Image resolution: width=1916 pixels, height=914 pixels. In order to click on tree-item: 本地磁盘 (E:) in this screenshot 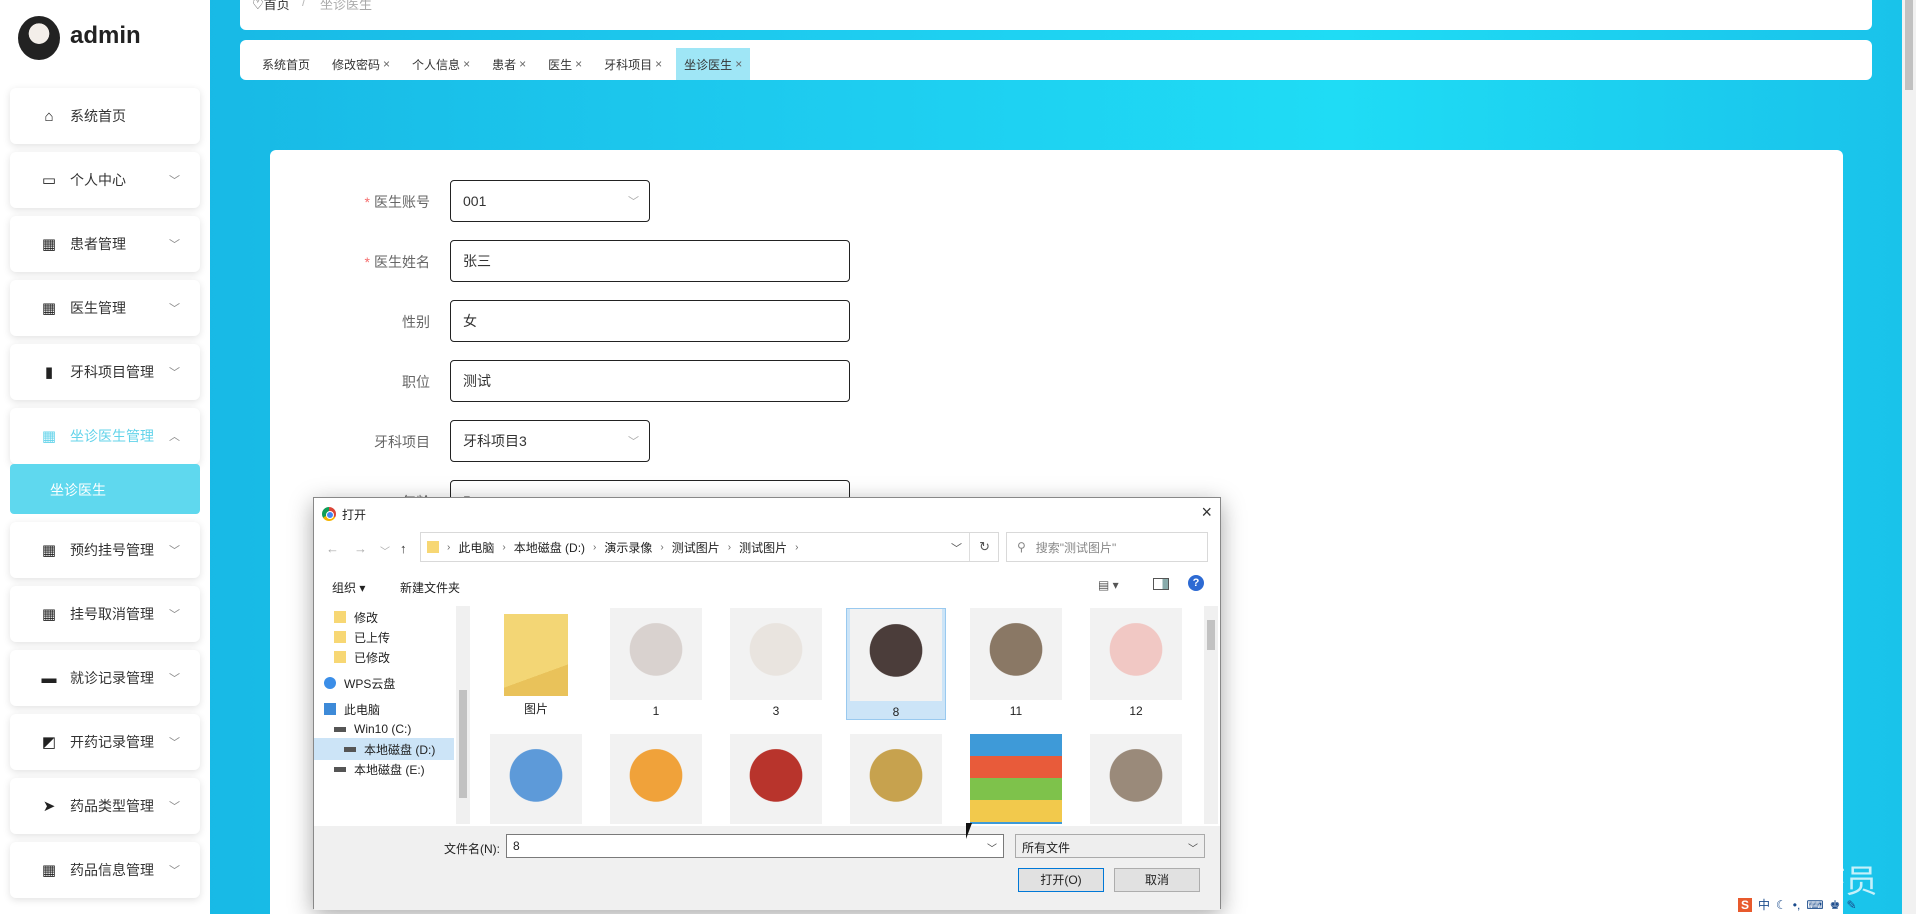, I will do `click(394, 769)`.